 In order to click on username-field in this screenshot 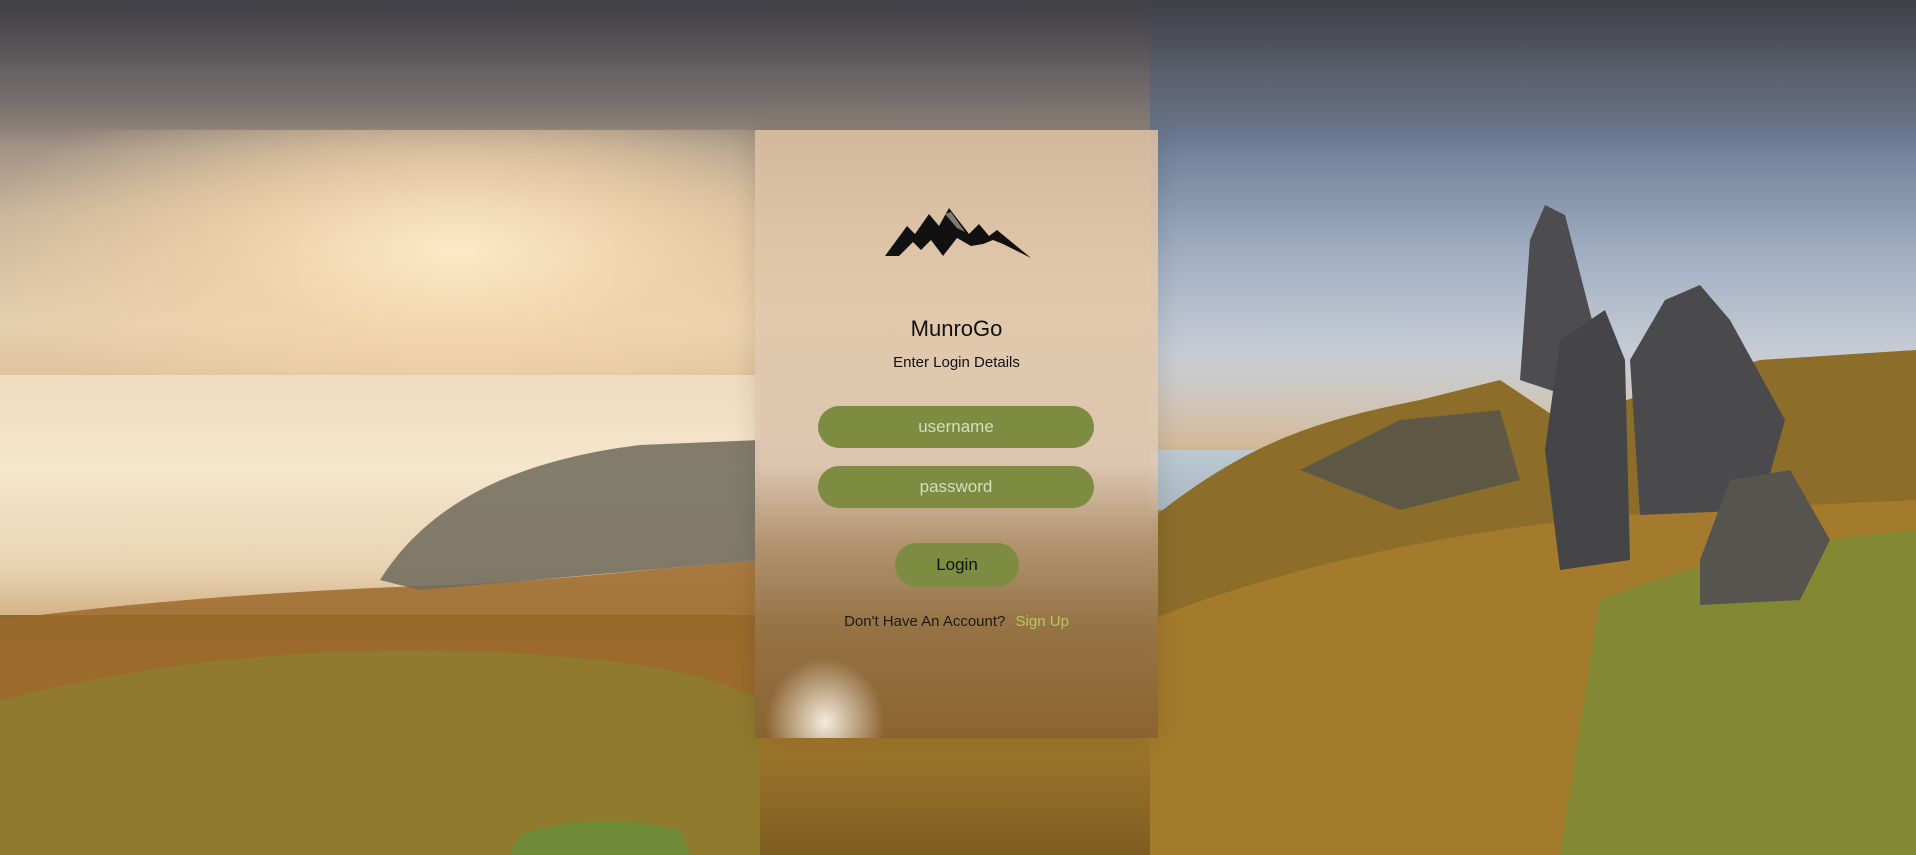, I will do `click(956, 427)`.